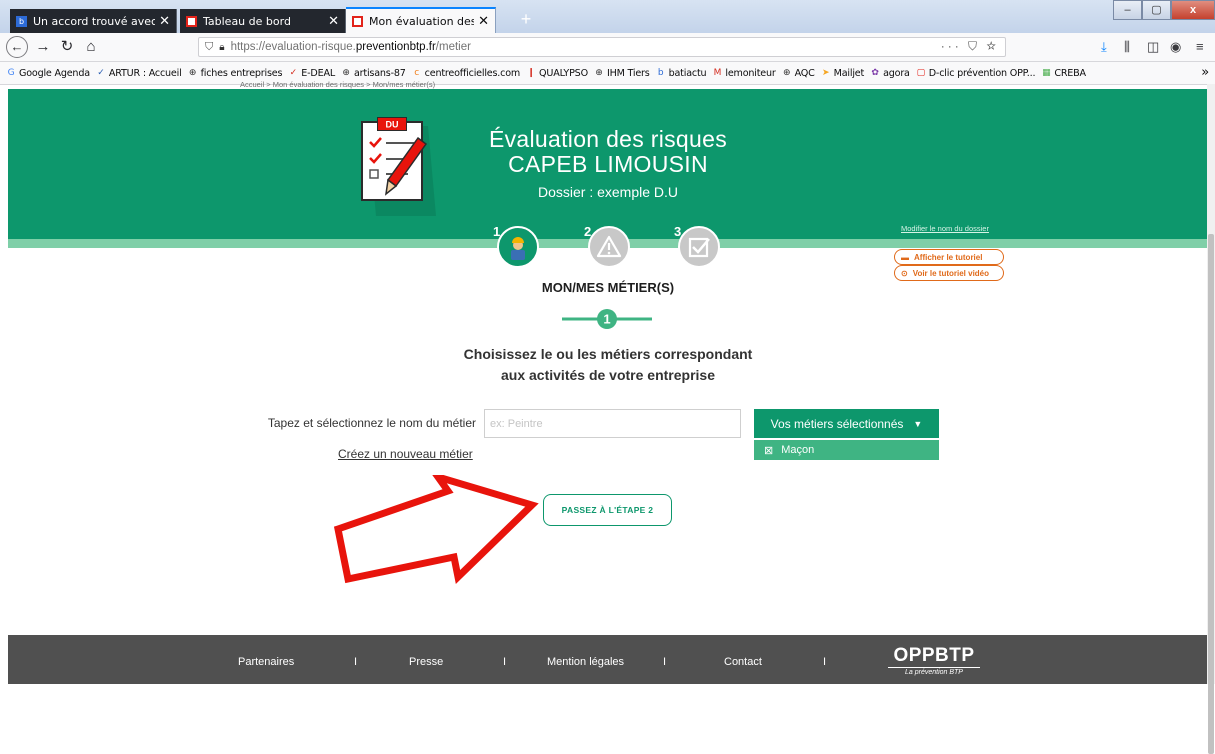 The image size is (1215, 754). Describe the element at coordinates (191, 21) in the screenshot. I see `dashboard-favicon-icon` at that location.